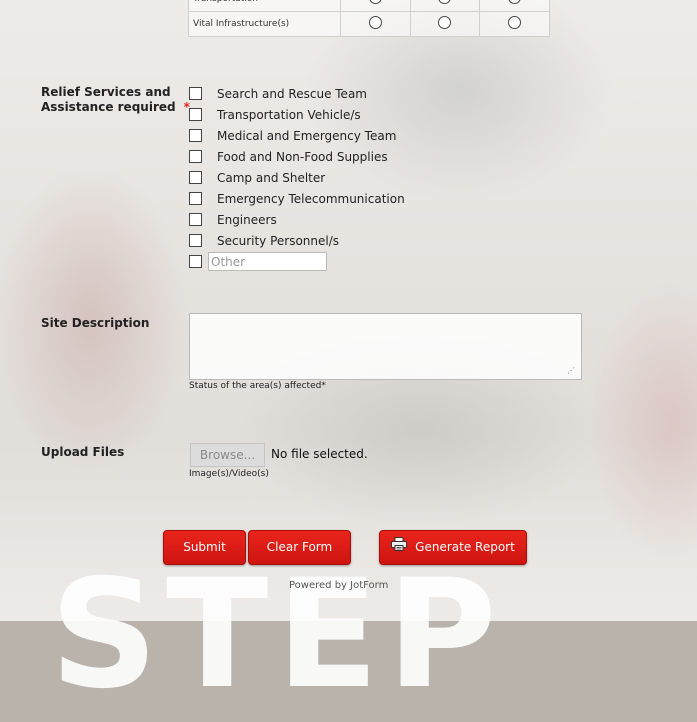 The image size is (697, 722). What do you see at coordinates (204, 547) in the screenshot?
I see `submit-button: Submit` at bounding box center [204, 547].